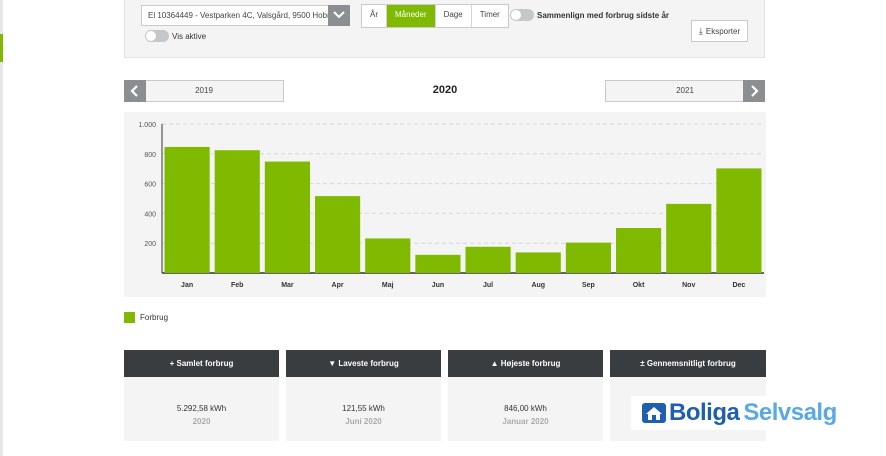  What do you see at coordinates (363, 421) in the screenshot?
I see `stat-period: Juni 2020` at bounding box center [363, 421].